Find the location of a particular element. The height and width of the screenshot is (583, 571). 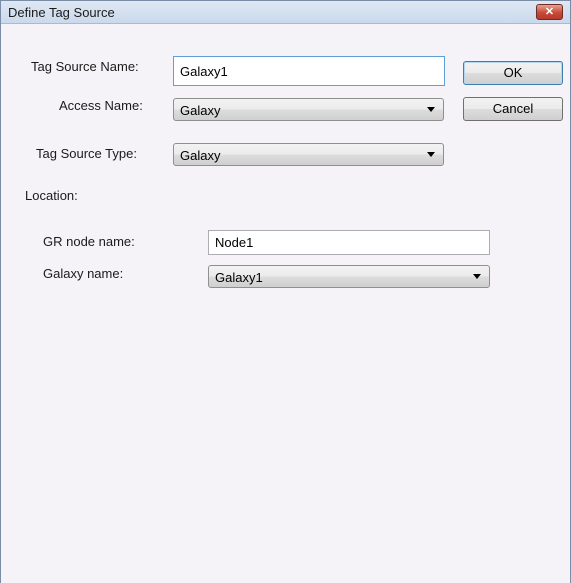

galaxy-name-dropdown: Galaxy1 is located at coordinates (349, 276).